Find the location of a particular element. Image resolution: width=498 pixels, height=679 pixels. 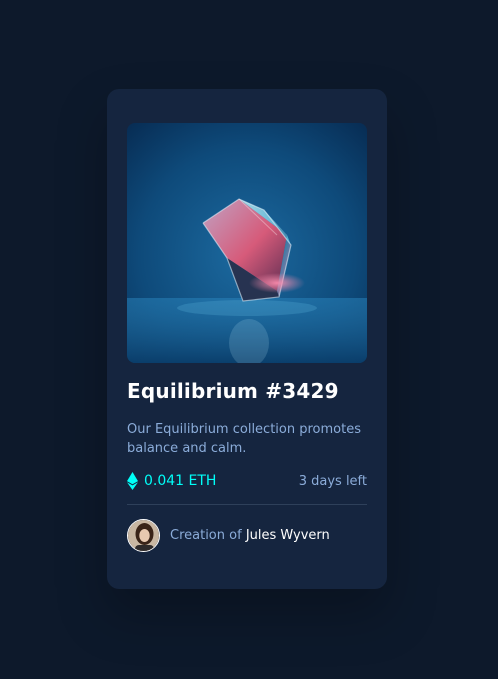

time-info: 3 days left is located at coordinates (333, 481).